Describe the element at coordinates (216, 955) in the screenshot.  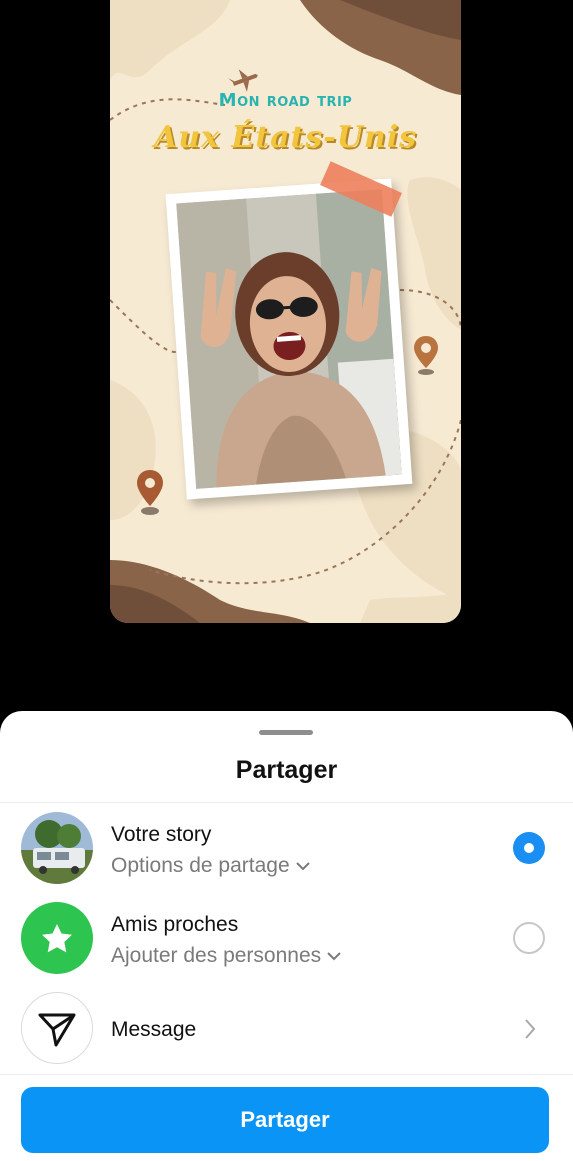
I see `option-subtitle: Ajouter des personnes` at that location.